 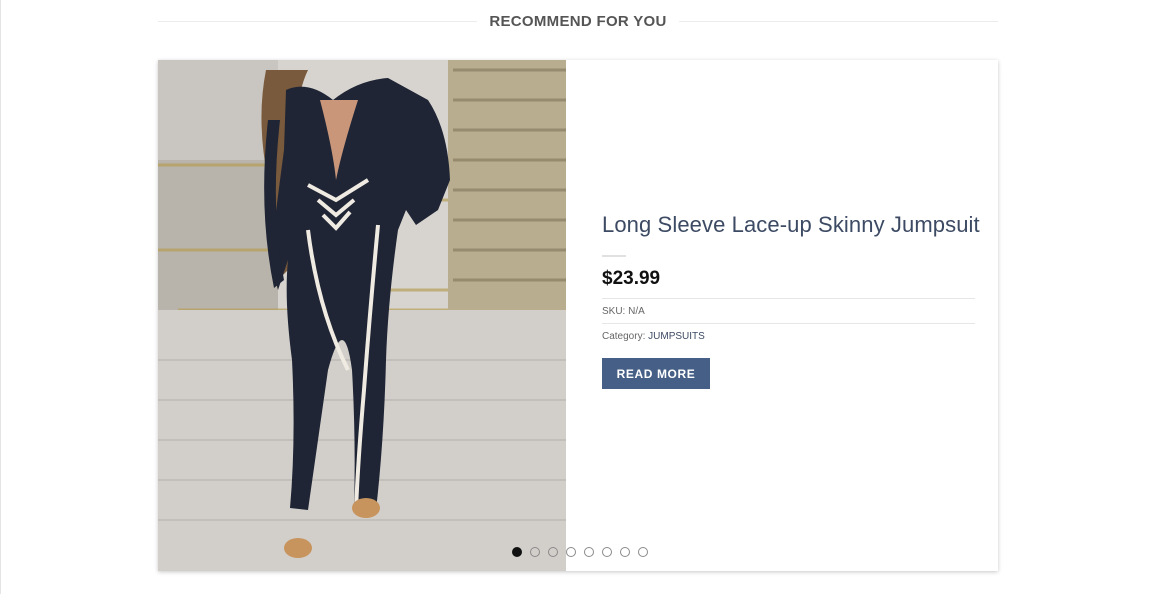 What do you see at coordinates (631, 278) in the screenshot?
I see `product-price: $23.99` at bounding box center [631, 278].